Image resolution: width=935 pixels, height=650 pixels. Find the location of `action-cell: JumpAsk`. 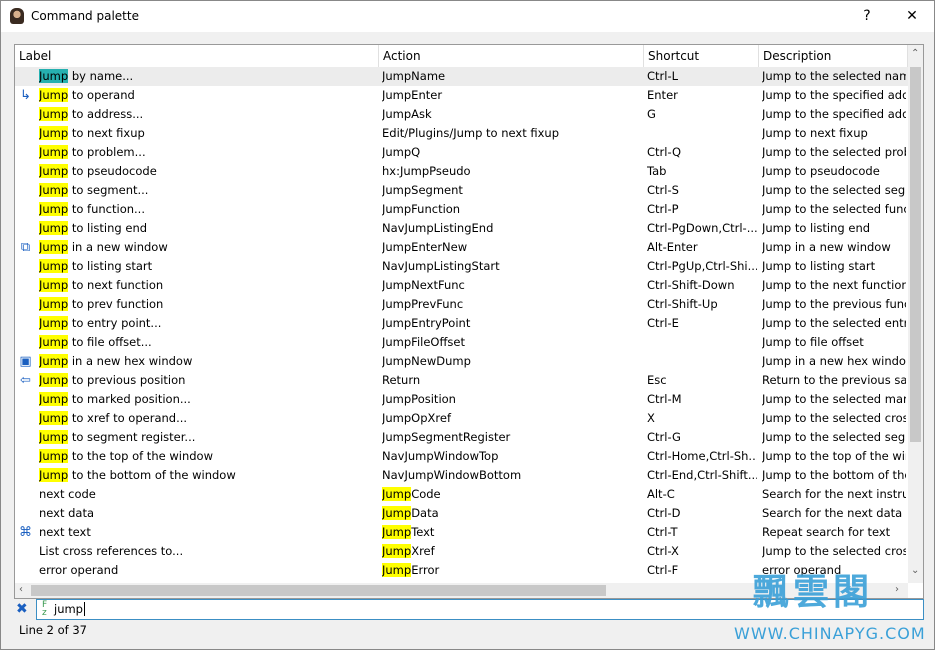

action-cell: JumpAsk is located at coordinates (407, 114).